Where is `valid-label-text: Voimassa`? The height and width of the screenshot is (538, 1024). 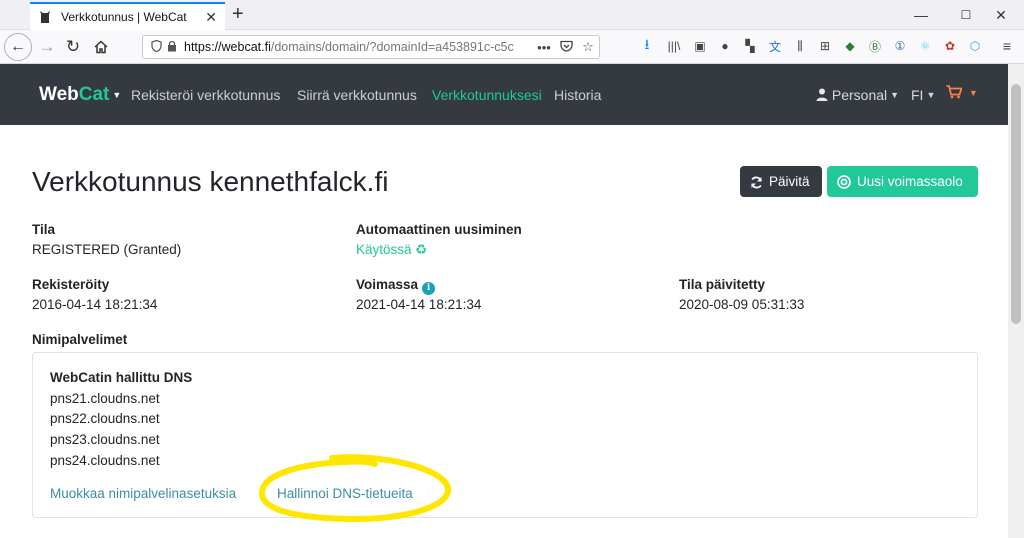
valid-label-text: Voimassa is located at coordinates (387, 284).